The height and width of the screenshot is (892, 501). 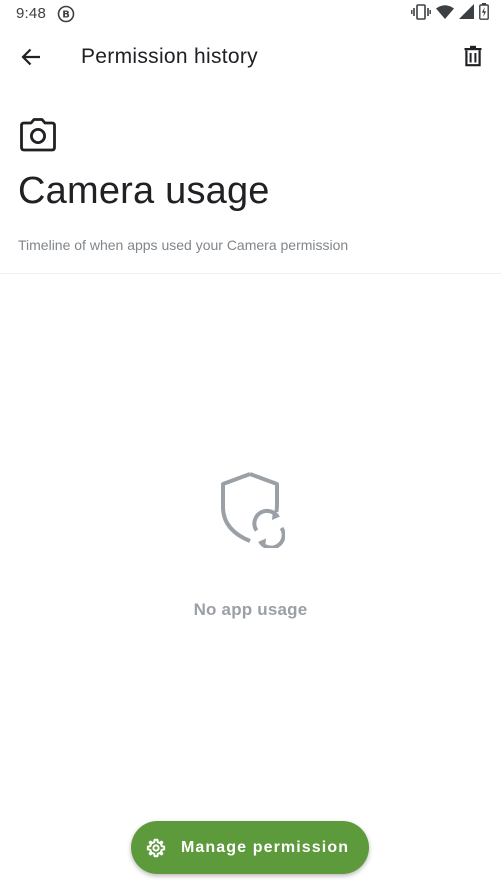 What do you see at coordinates (466, 14) in the screenshot?
I see `signal-icon` at bounding box center [466, 14].